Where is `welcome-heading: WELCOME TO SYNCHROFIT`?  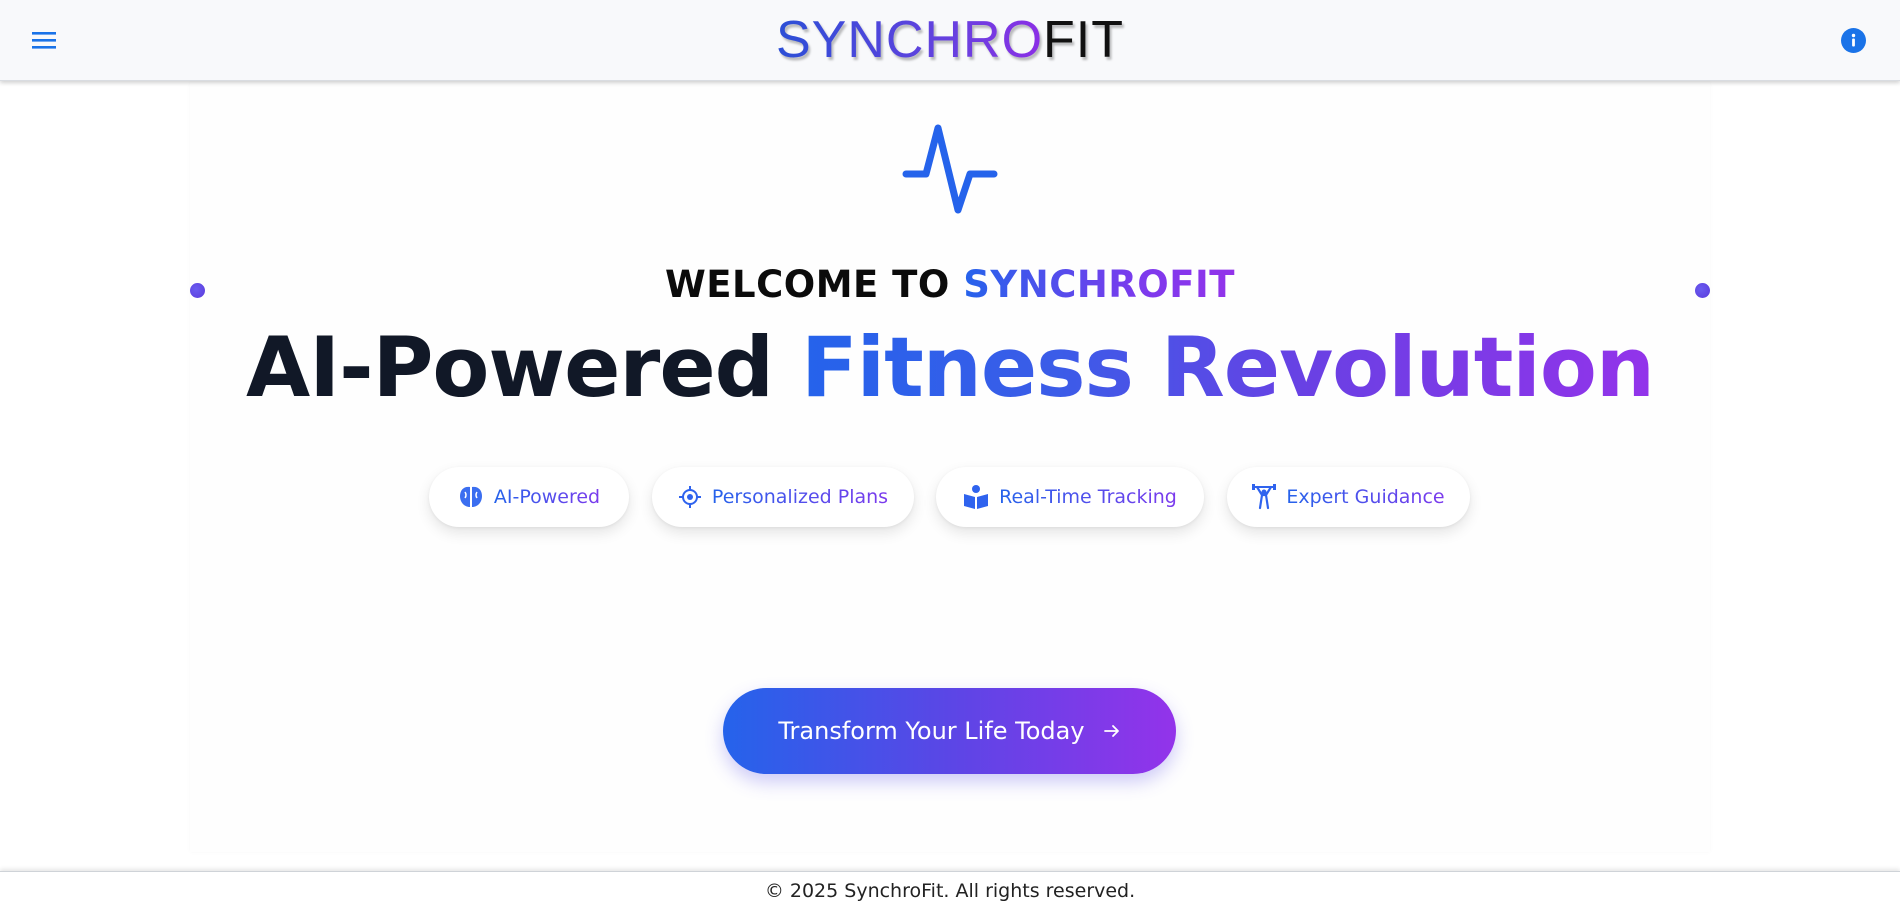
welcome-heading: WELCOME TO SYNCHROFIT is located at coordinates (950, 285).